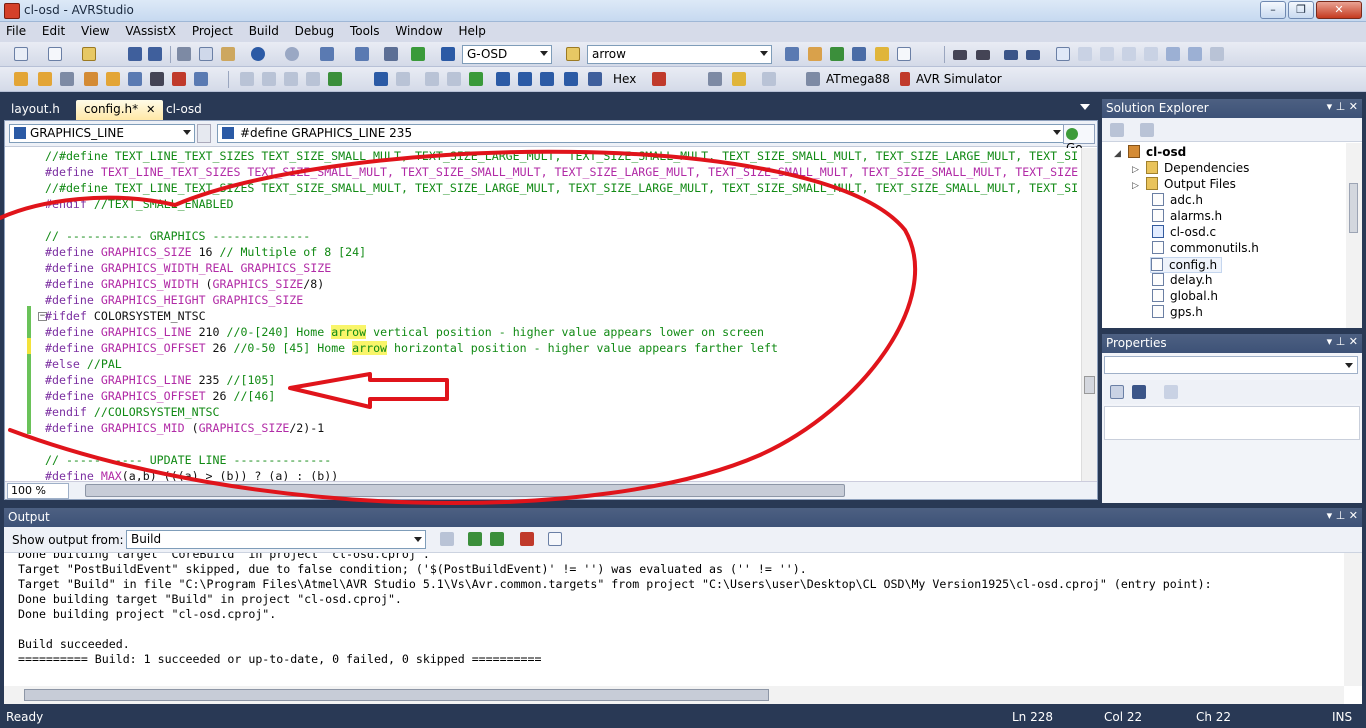  Describe the element at coordinates (475, 539) in the screenshot. I see `prev-message-icon` at that location.